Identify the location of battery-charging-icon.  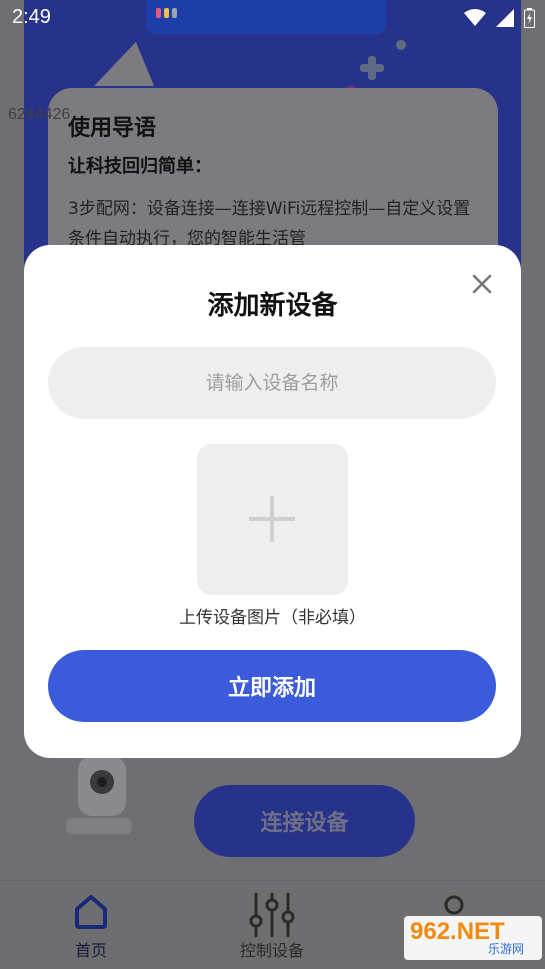
(529, 18).